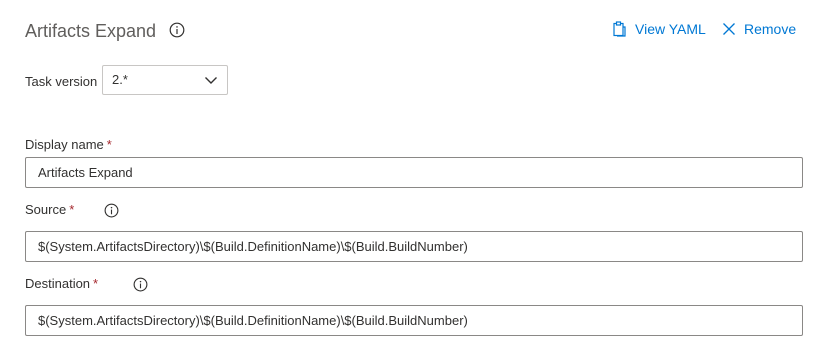 The image size is (820, 348). What do you see at coordinates (120, 79) in the screenshot?
I see `task-version-value: 2.*` at bounding box center [120, 79].